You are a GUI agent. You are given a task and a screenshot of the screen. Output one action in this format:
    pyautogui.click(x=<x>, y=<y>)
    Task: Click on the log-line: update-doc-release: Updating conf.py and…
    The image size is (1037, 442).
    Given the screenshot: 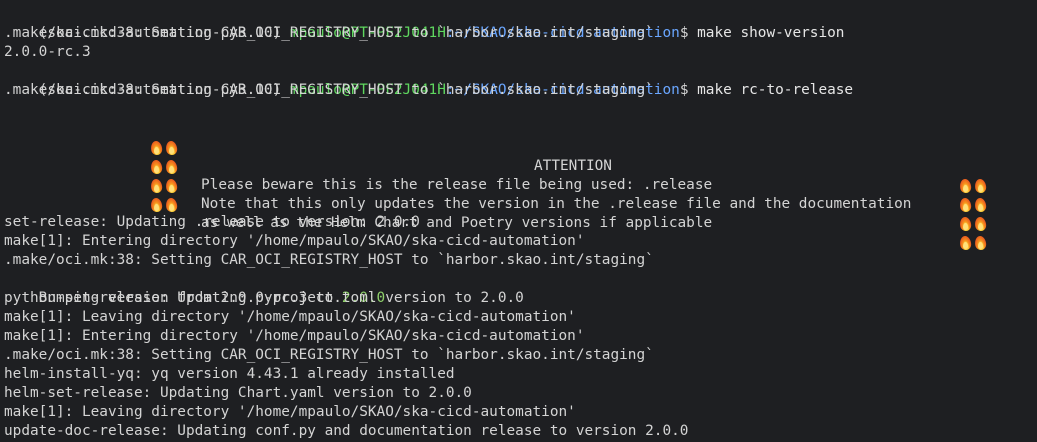 What is the action you would take?
    pyautogui.click(x=346, y=431)
    